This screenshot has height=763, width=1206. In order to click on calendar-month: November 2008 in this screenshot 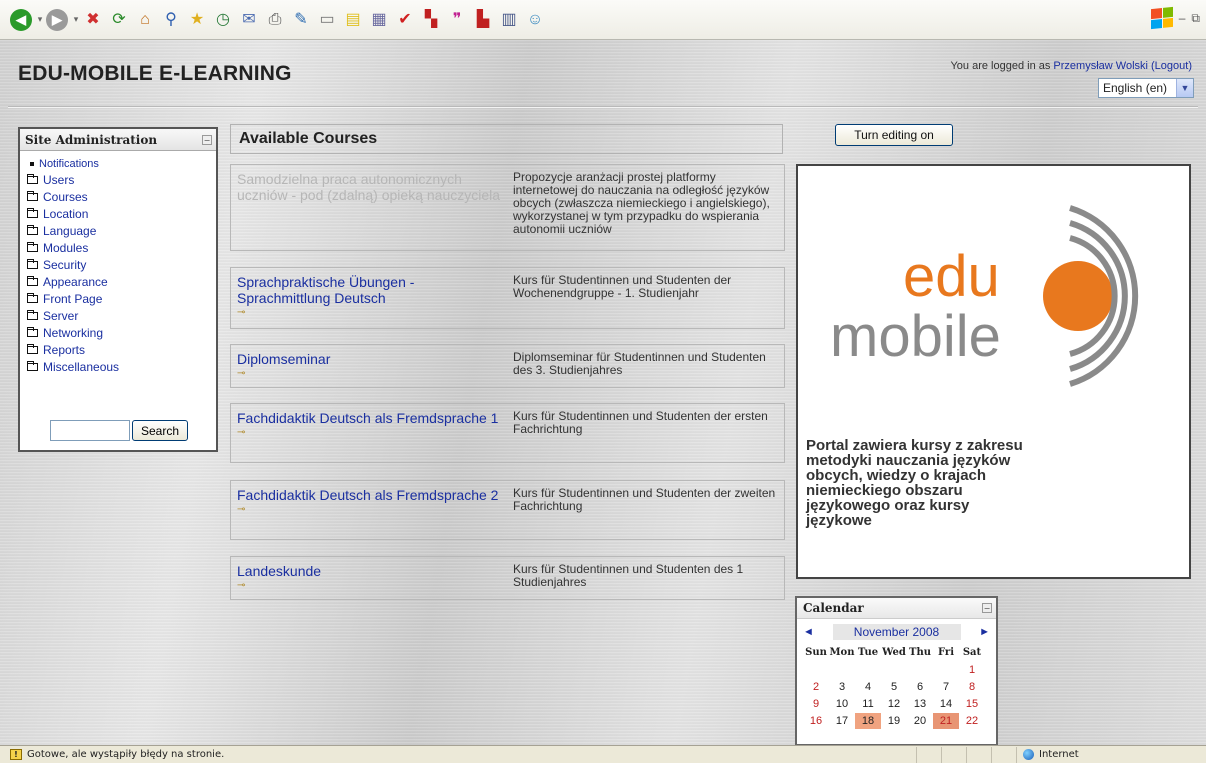, I will do `click(896, 632)`.